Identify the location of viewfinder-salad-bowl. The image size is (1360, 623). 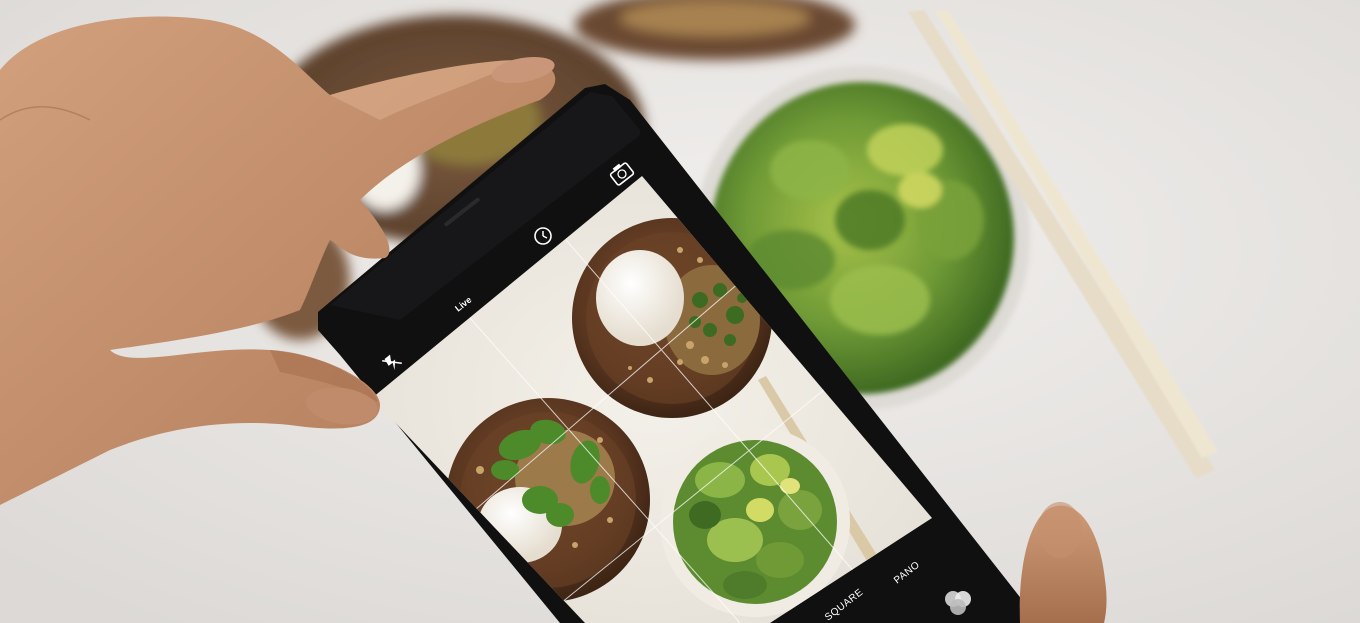
(755, 522).